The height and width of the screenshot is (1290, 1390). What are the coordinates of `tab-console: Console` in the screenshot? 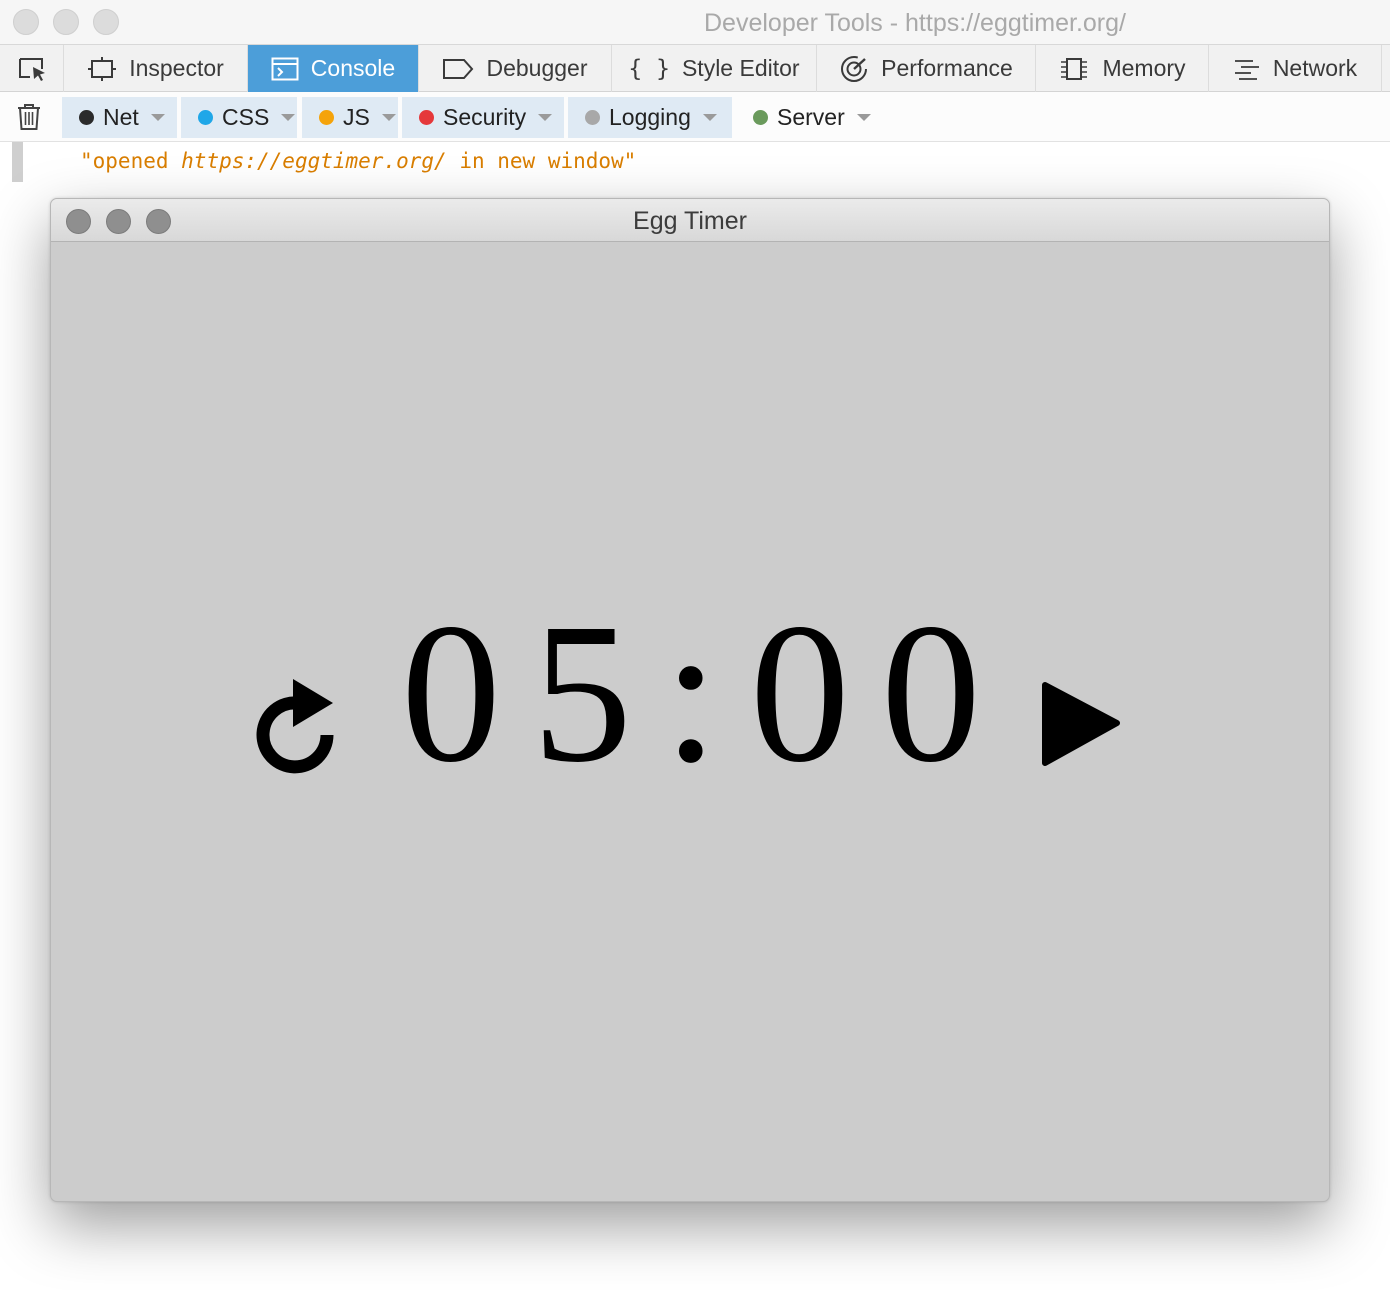 It's located at (333, 68).